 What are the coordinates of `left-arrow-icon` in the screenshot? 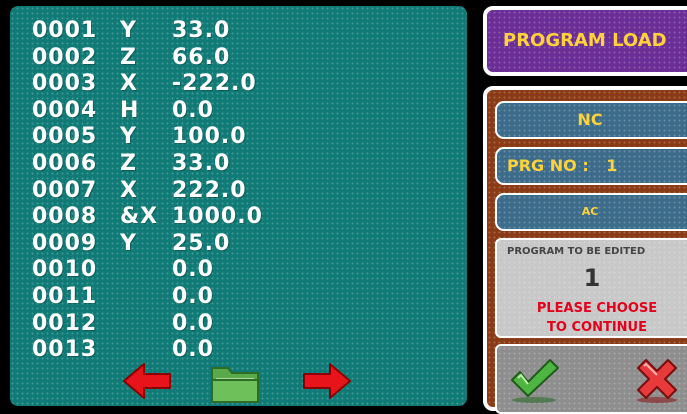 It's located at (147, 381).